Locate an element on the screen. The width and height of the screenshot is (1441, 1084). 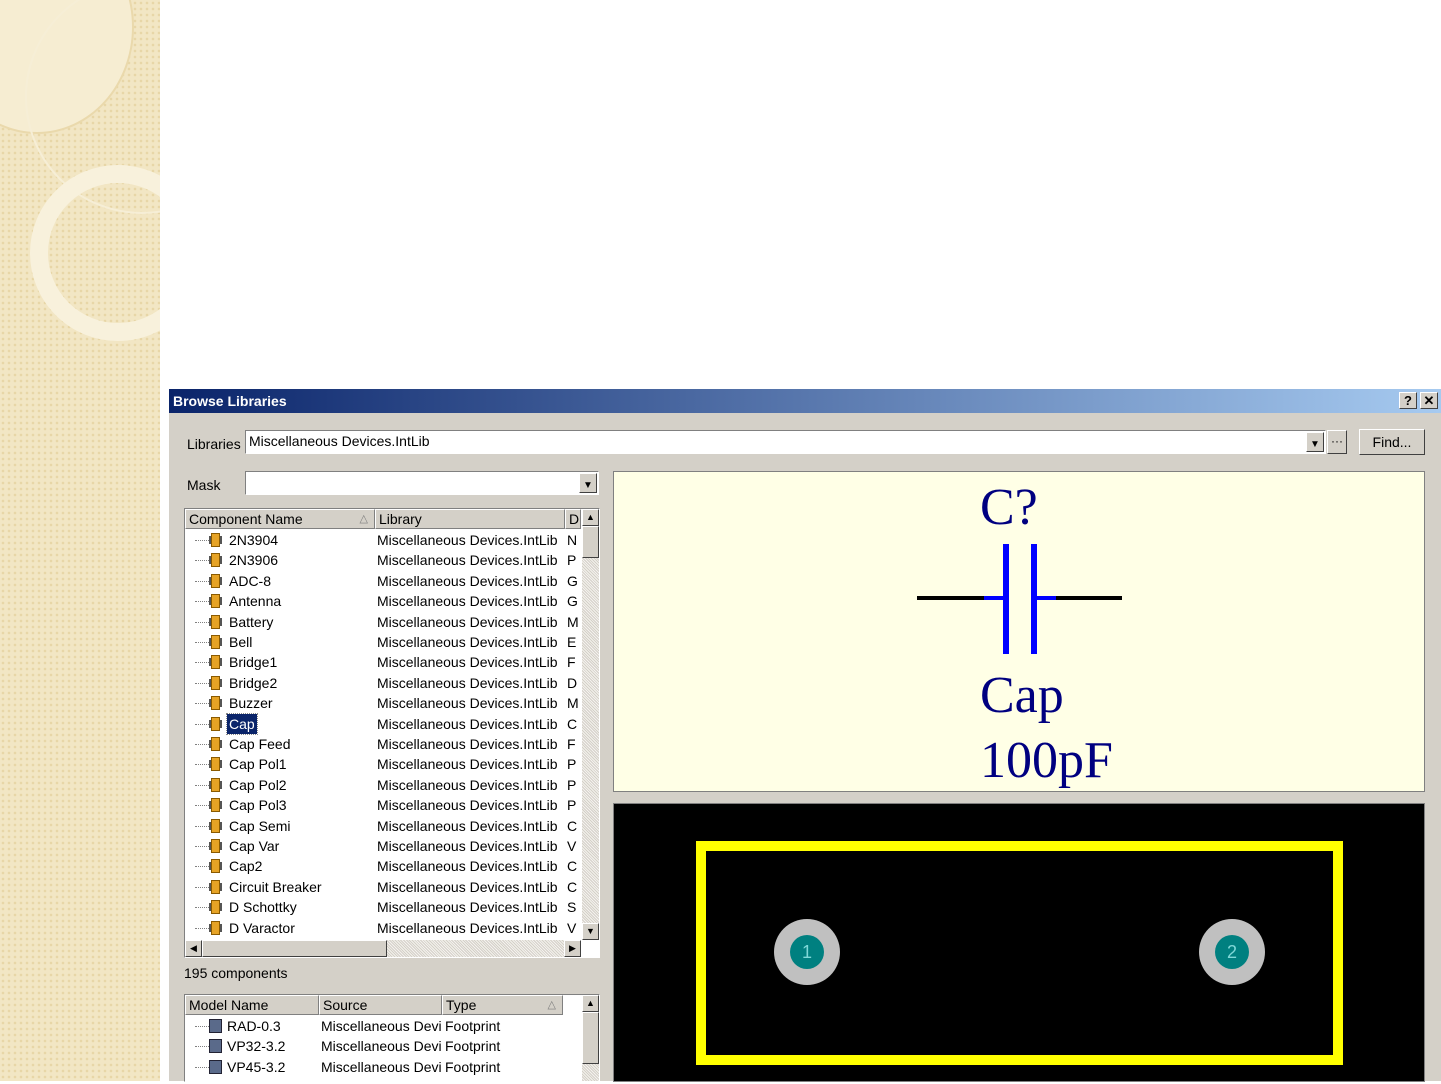
component-description: F is located at coordinates (571, 662).